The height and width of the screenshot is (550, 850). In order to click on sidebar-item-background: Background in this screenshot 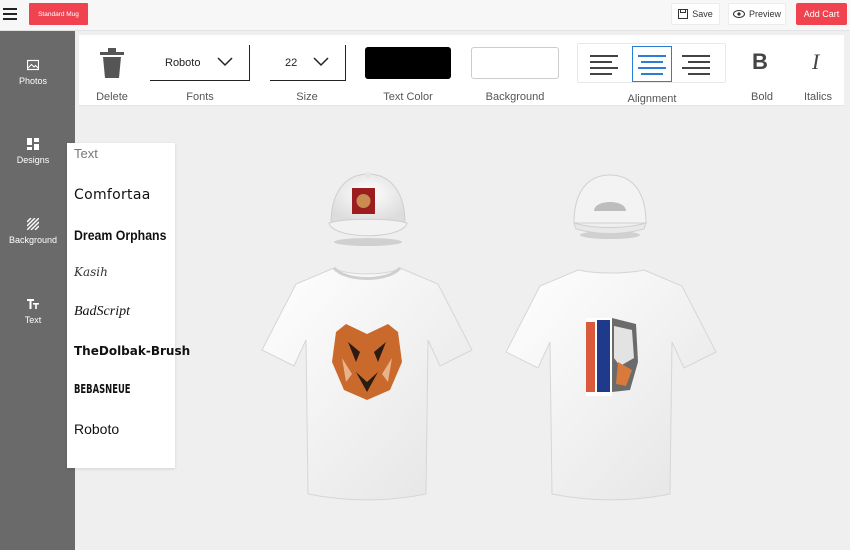, I will do `click(33, 231)`.